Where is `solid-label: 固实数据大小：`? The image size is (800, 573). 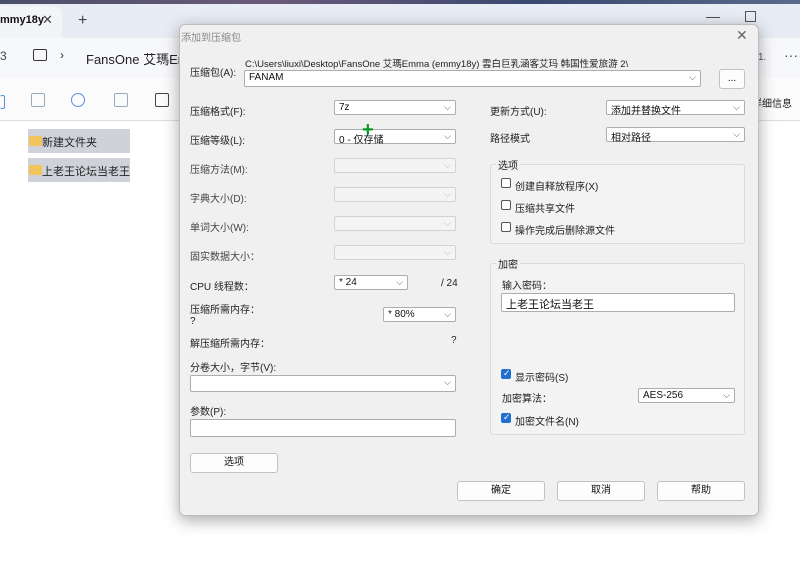
solid-label: 固实数据大小： is located at coordinates (225, 257).